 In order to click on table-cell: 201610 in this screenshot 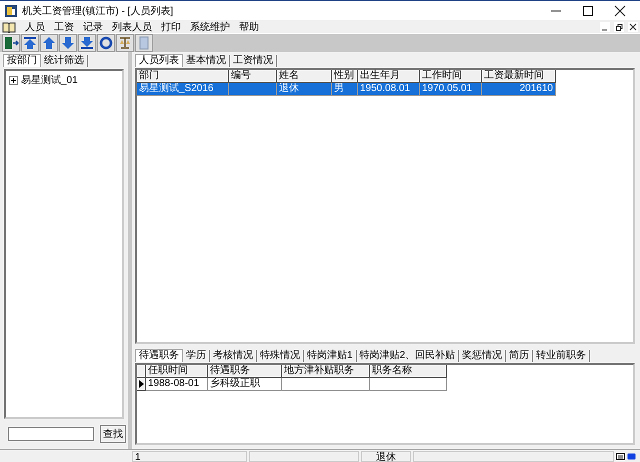, I will do `click(519, 89)`.